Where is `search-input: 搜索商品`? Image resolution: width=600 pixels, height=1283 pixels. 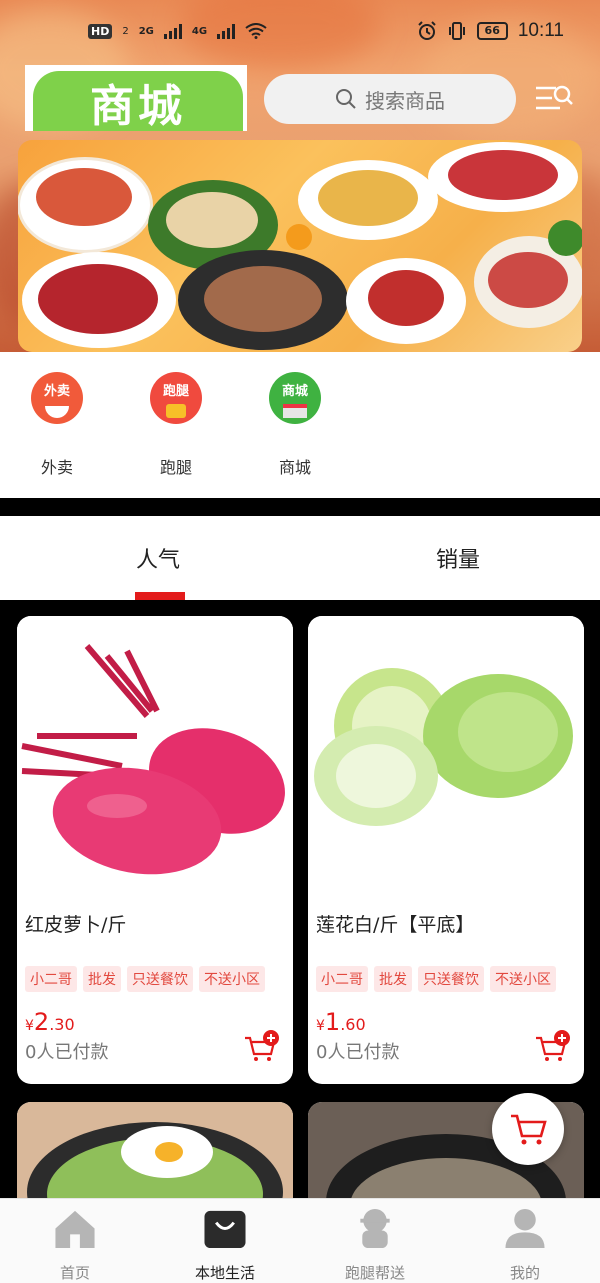
search-input: 搜索商品 is located at coordinates (390, 99).